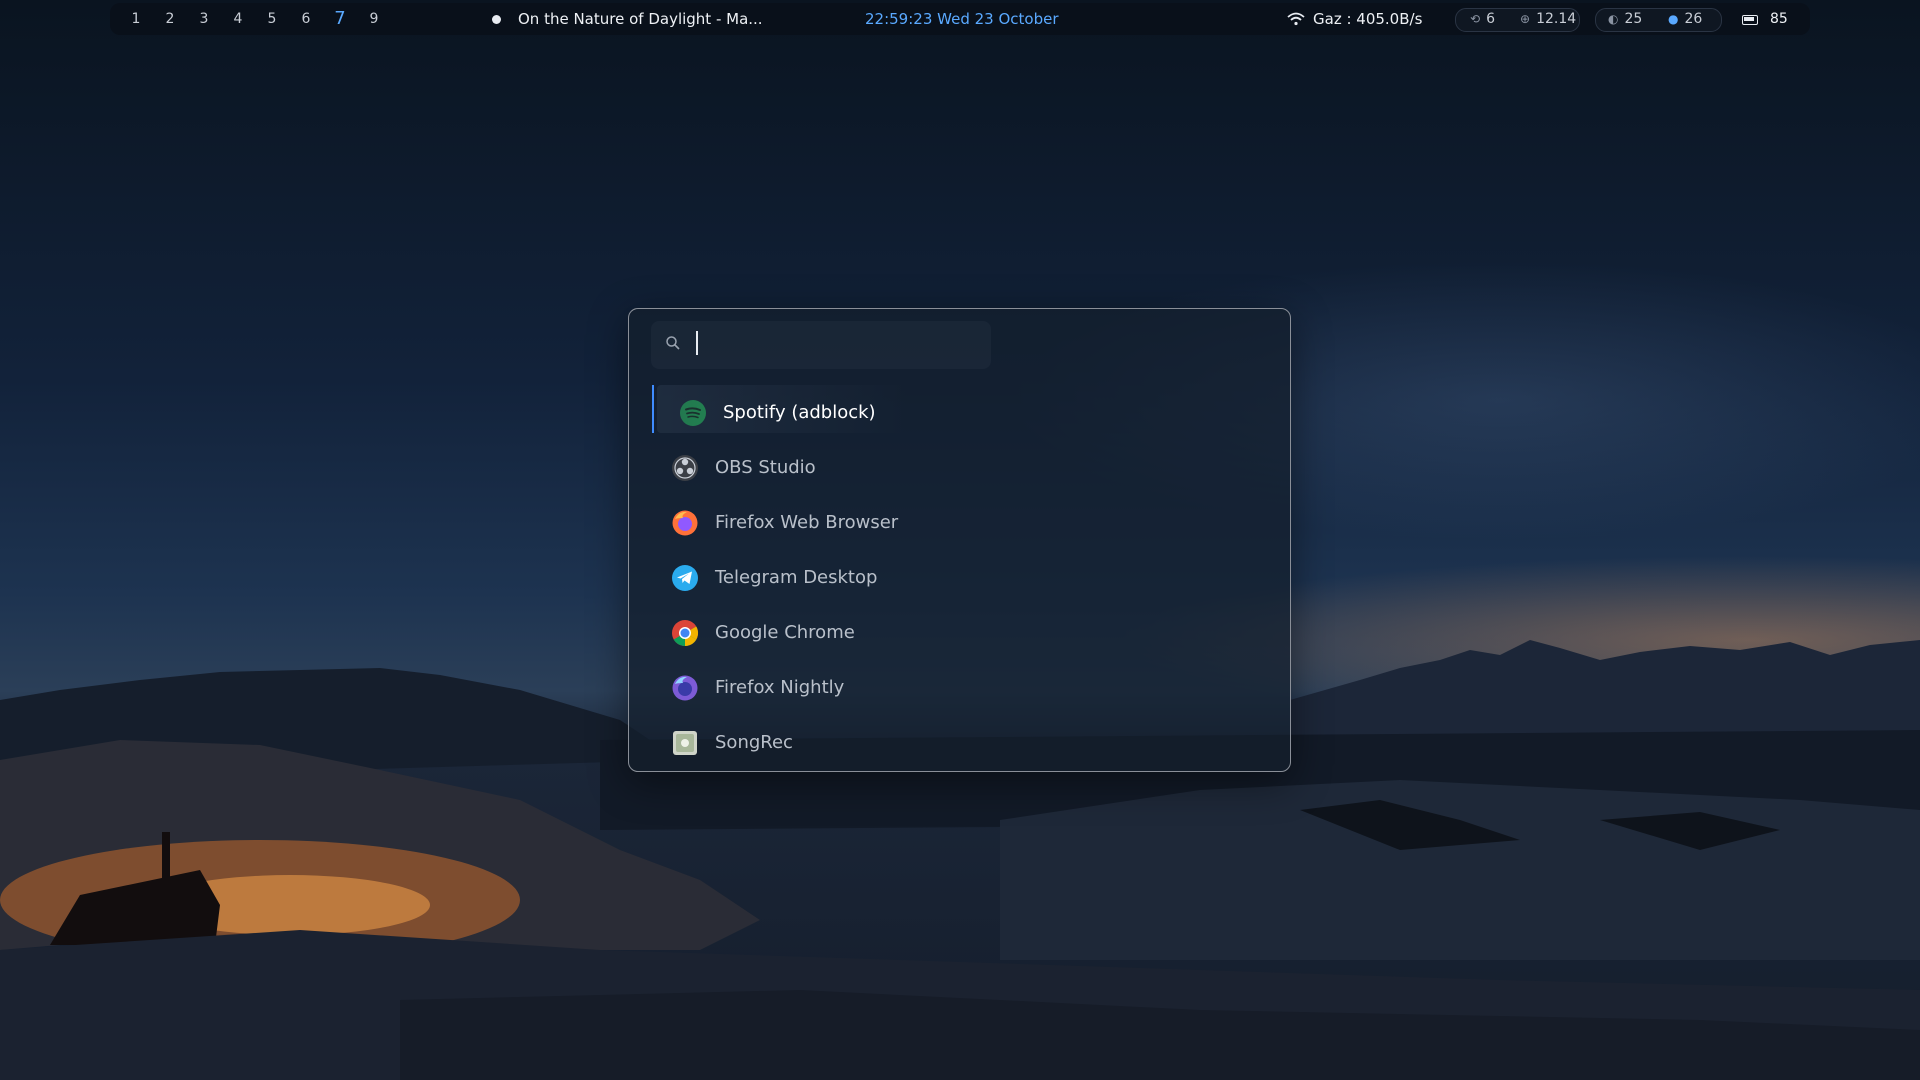 The height and width of the screenshot is (1080, 1920). What do you see at coordinates (1525, 19) in the screenshot?
I see `cpu-icon: ⊕` at bounding box center [1525, 19].